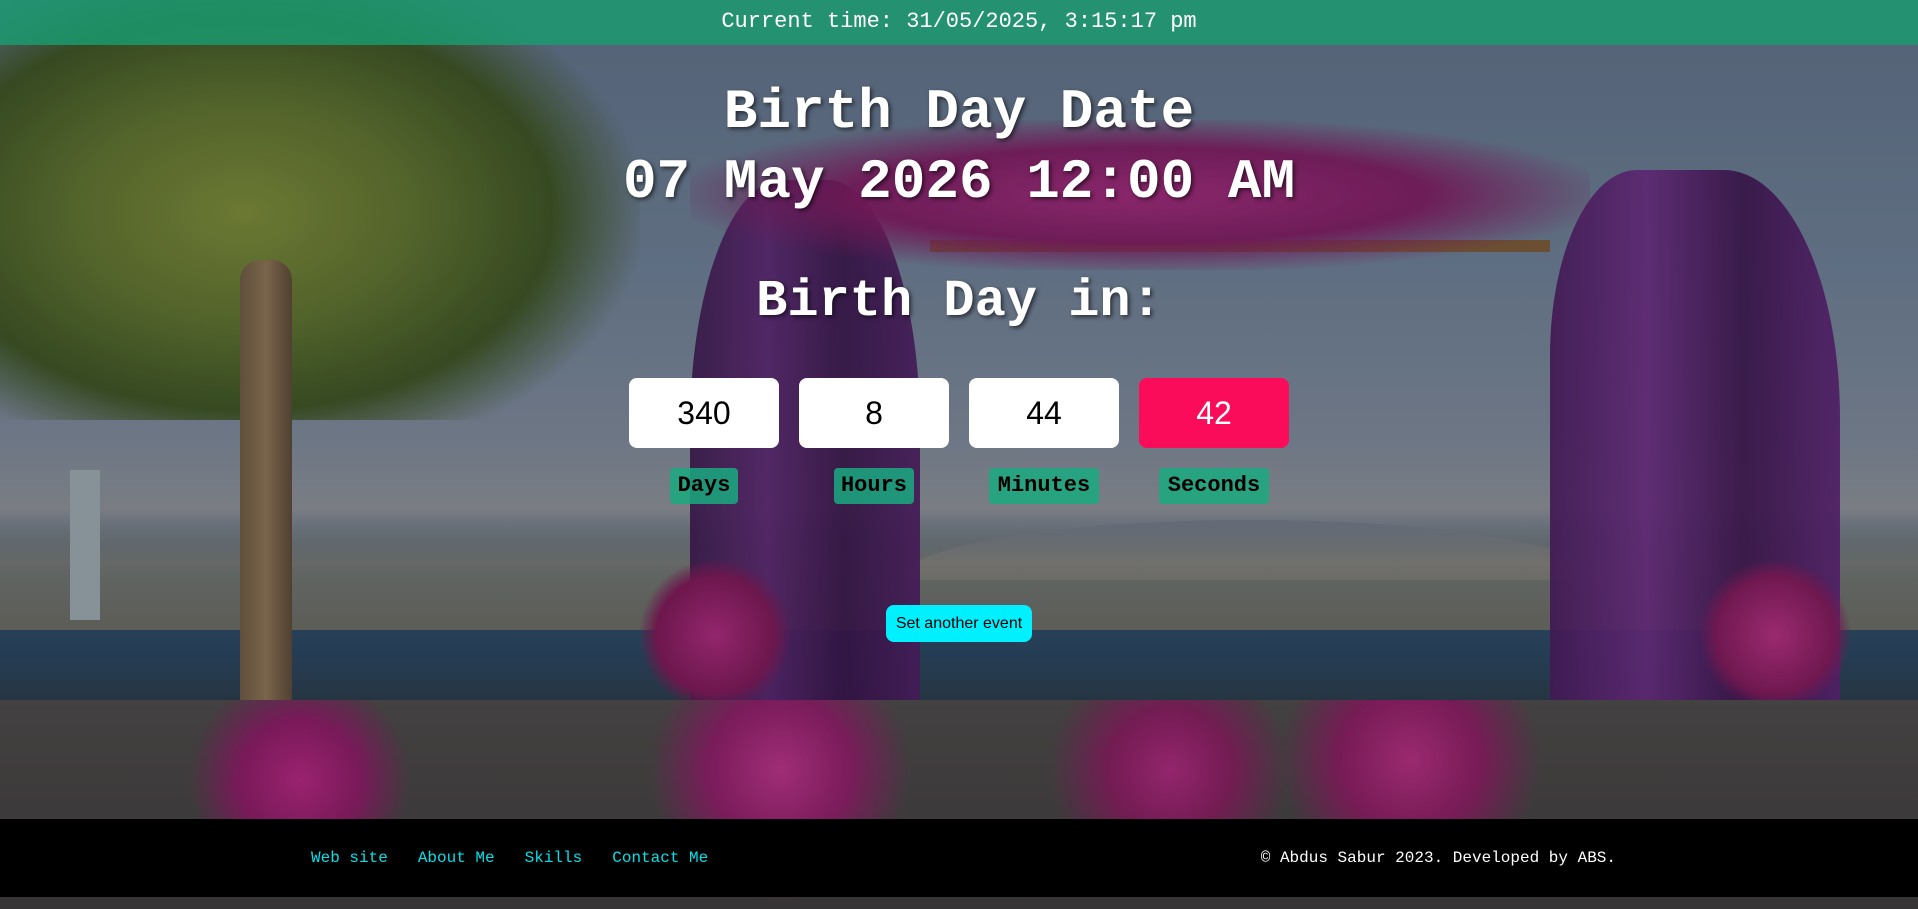 The image size is (1918, 909). Describe the element at coordinates (704, 413) in the screenshot. I see `days-counter: 340` at that location.